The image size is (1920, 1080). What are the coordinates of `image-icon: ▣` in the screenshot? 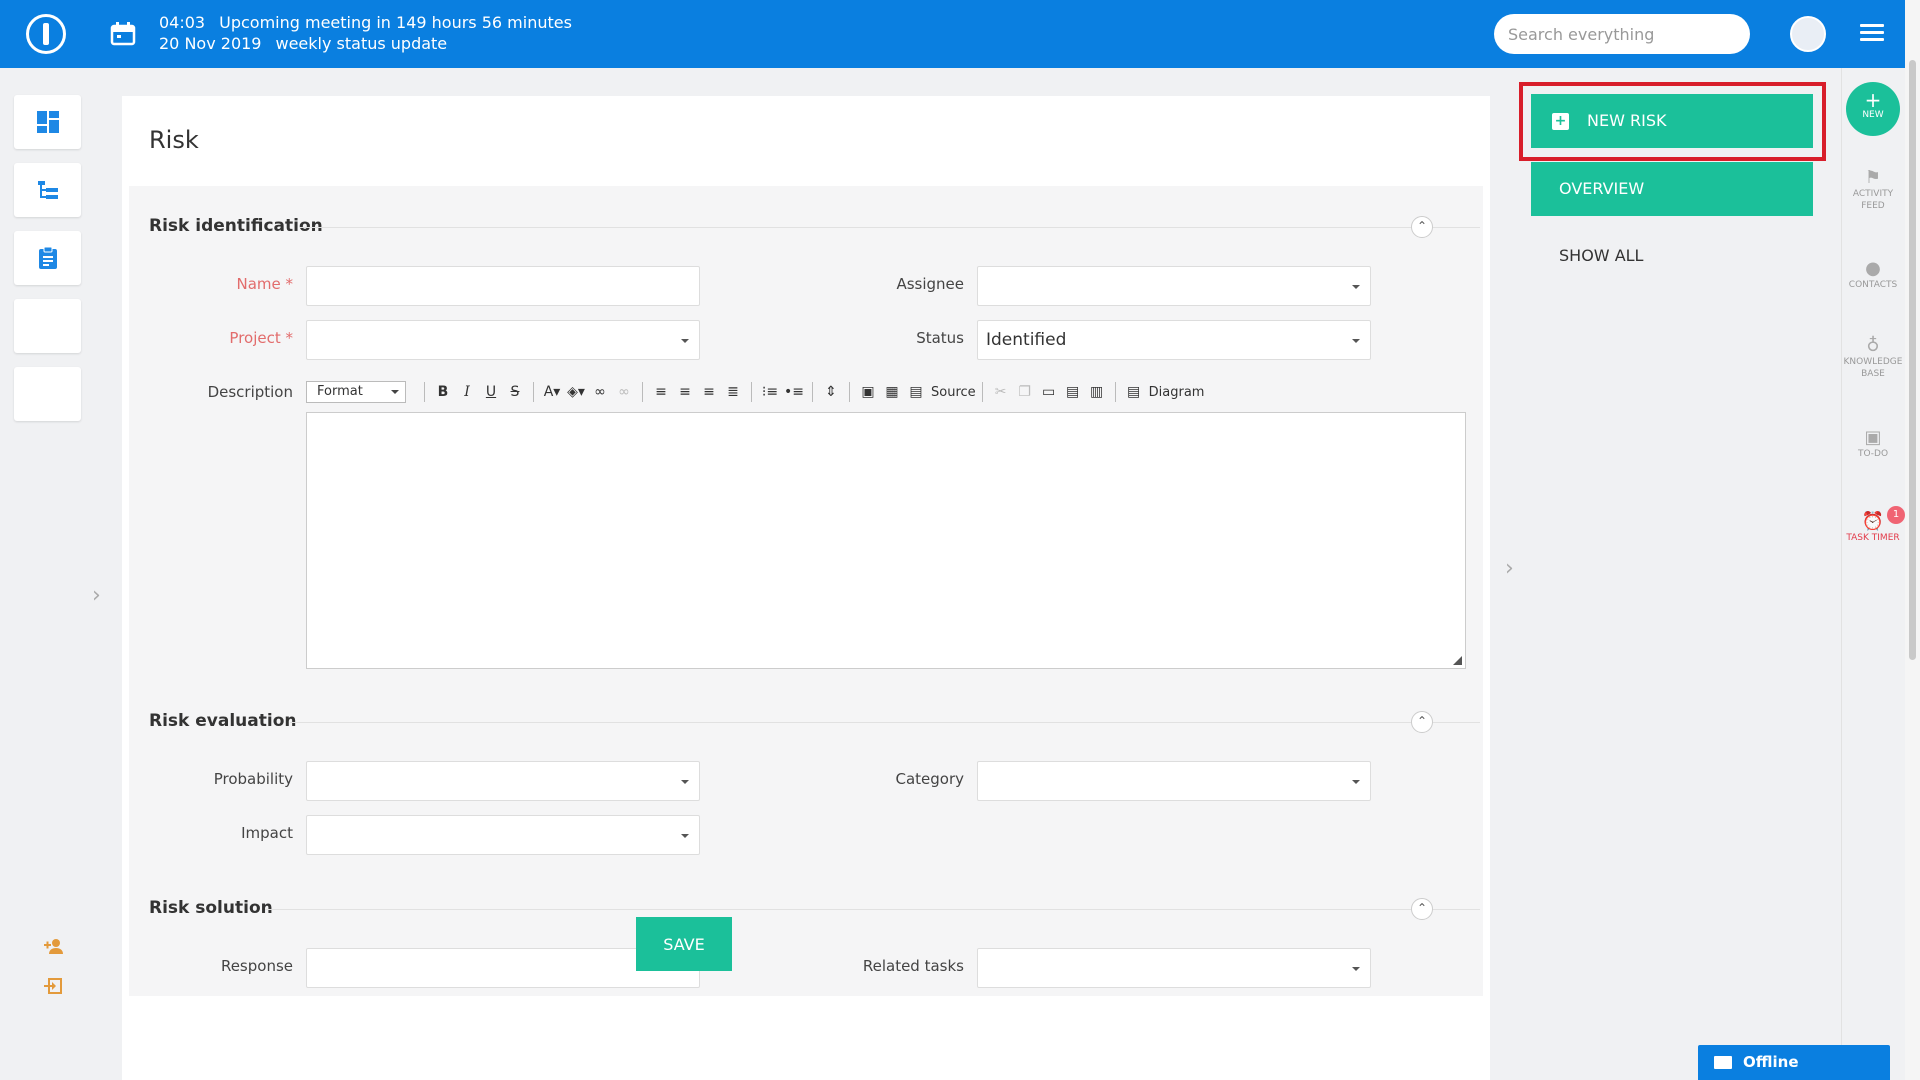 It's located at (868, 392).